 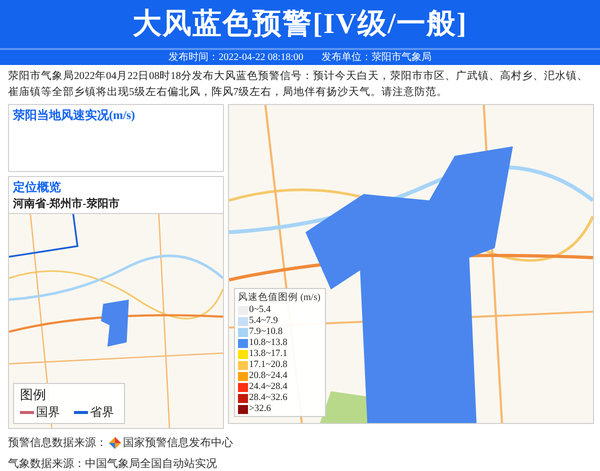 I want to click on legend-label: 24.4~28.4, so click(x=268, y=387).